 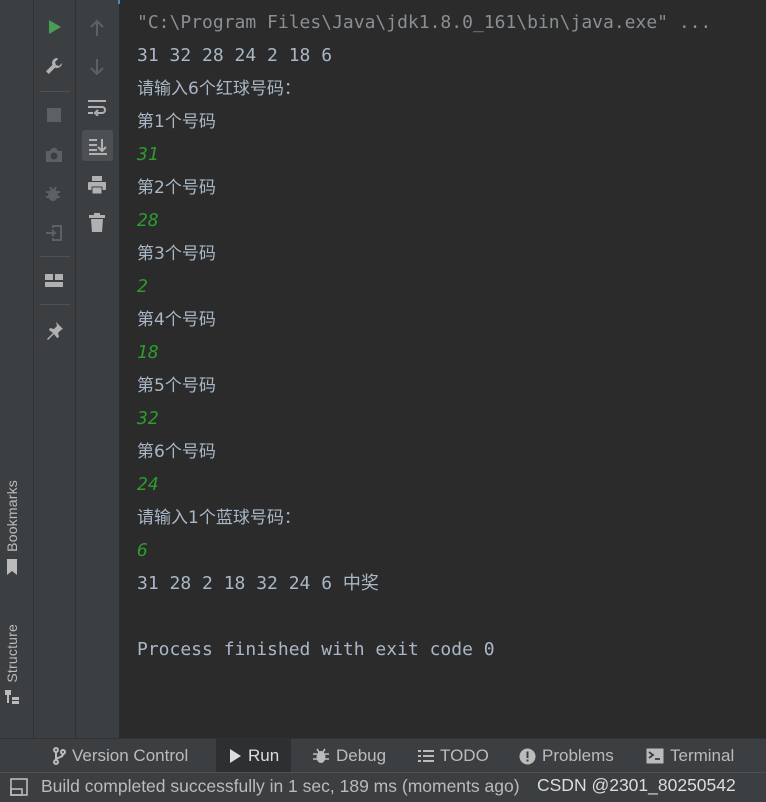 I want to click on bookmarks-tab: Bookmarks, so click(x=12, y=528).